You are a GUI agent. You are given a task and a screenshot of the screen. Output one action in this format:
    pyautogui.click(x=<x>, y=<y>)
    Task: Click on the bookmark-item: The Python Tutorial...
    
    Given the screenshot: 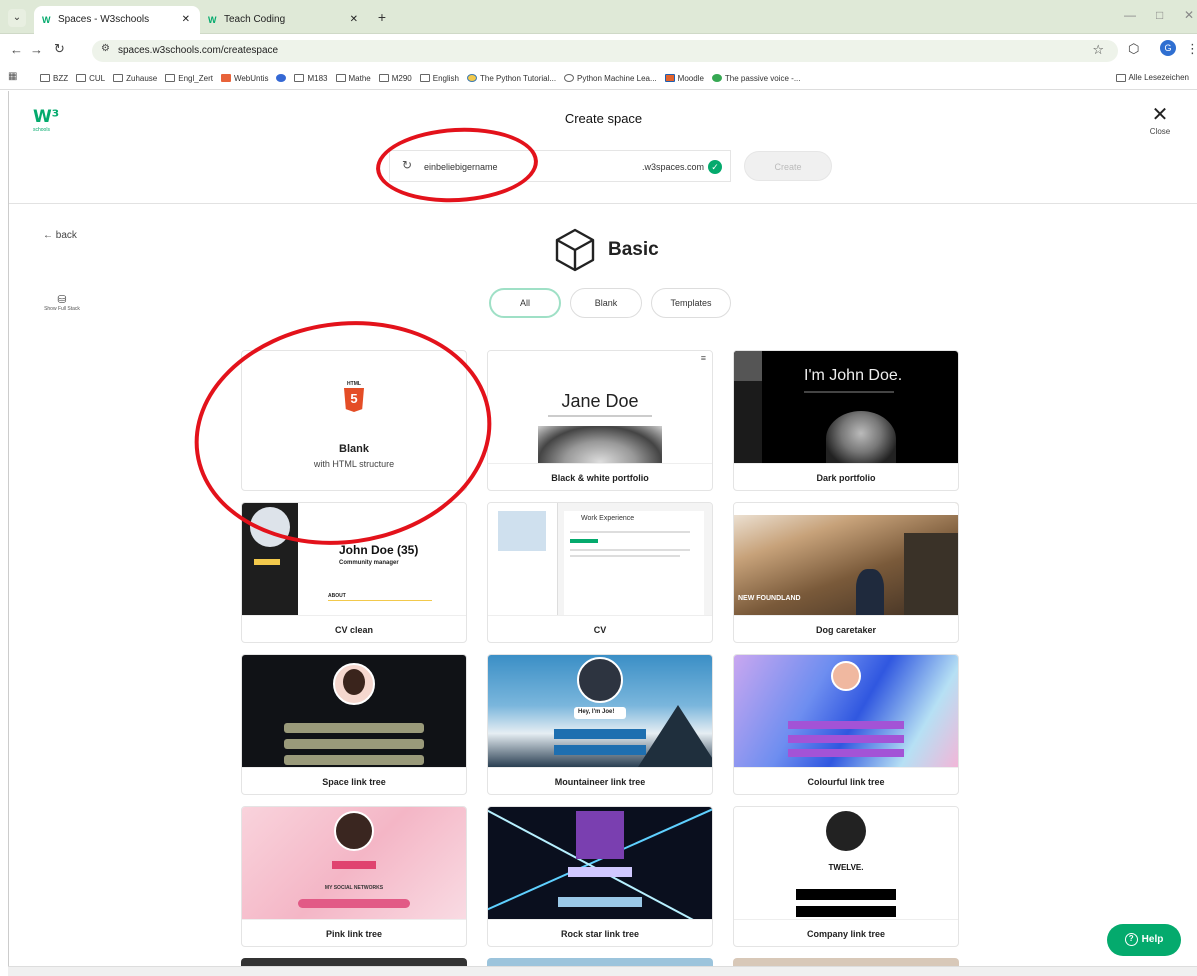 What is the action you would take?
    pyautogui.click(x=511, y=78)
    